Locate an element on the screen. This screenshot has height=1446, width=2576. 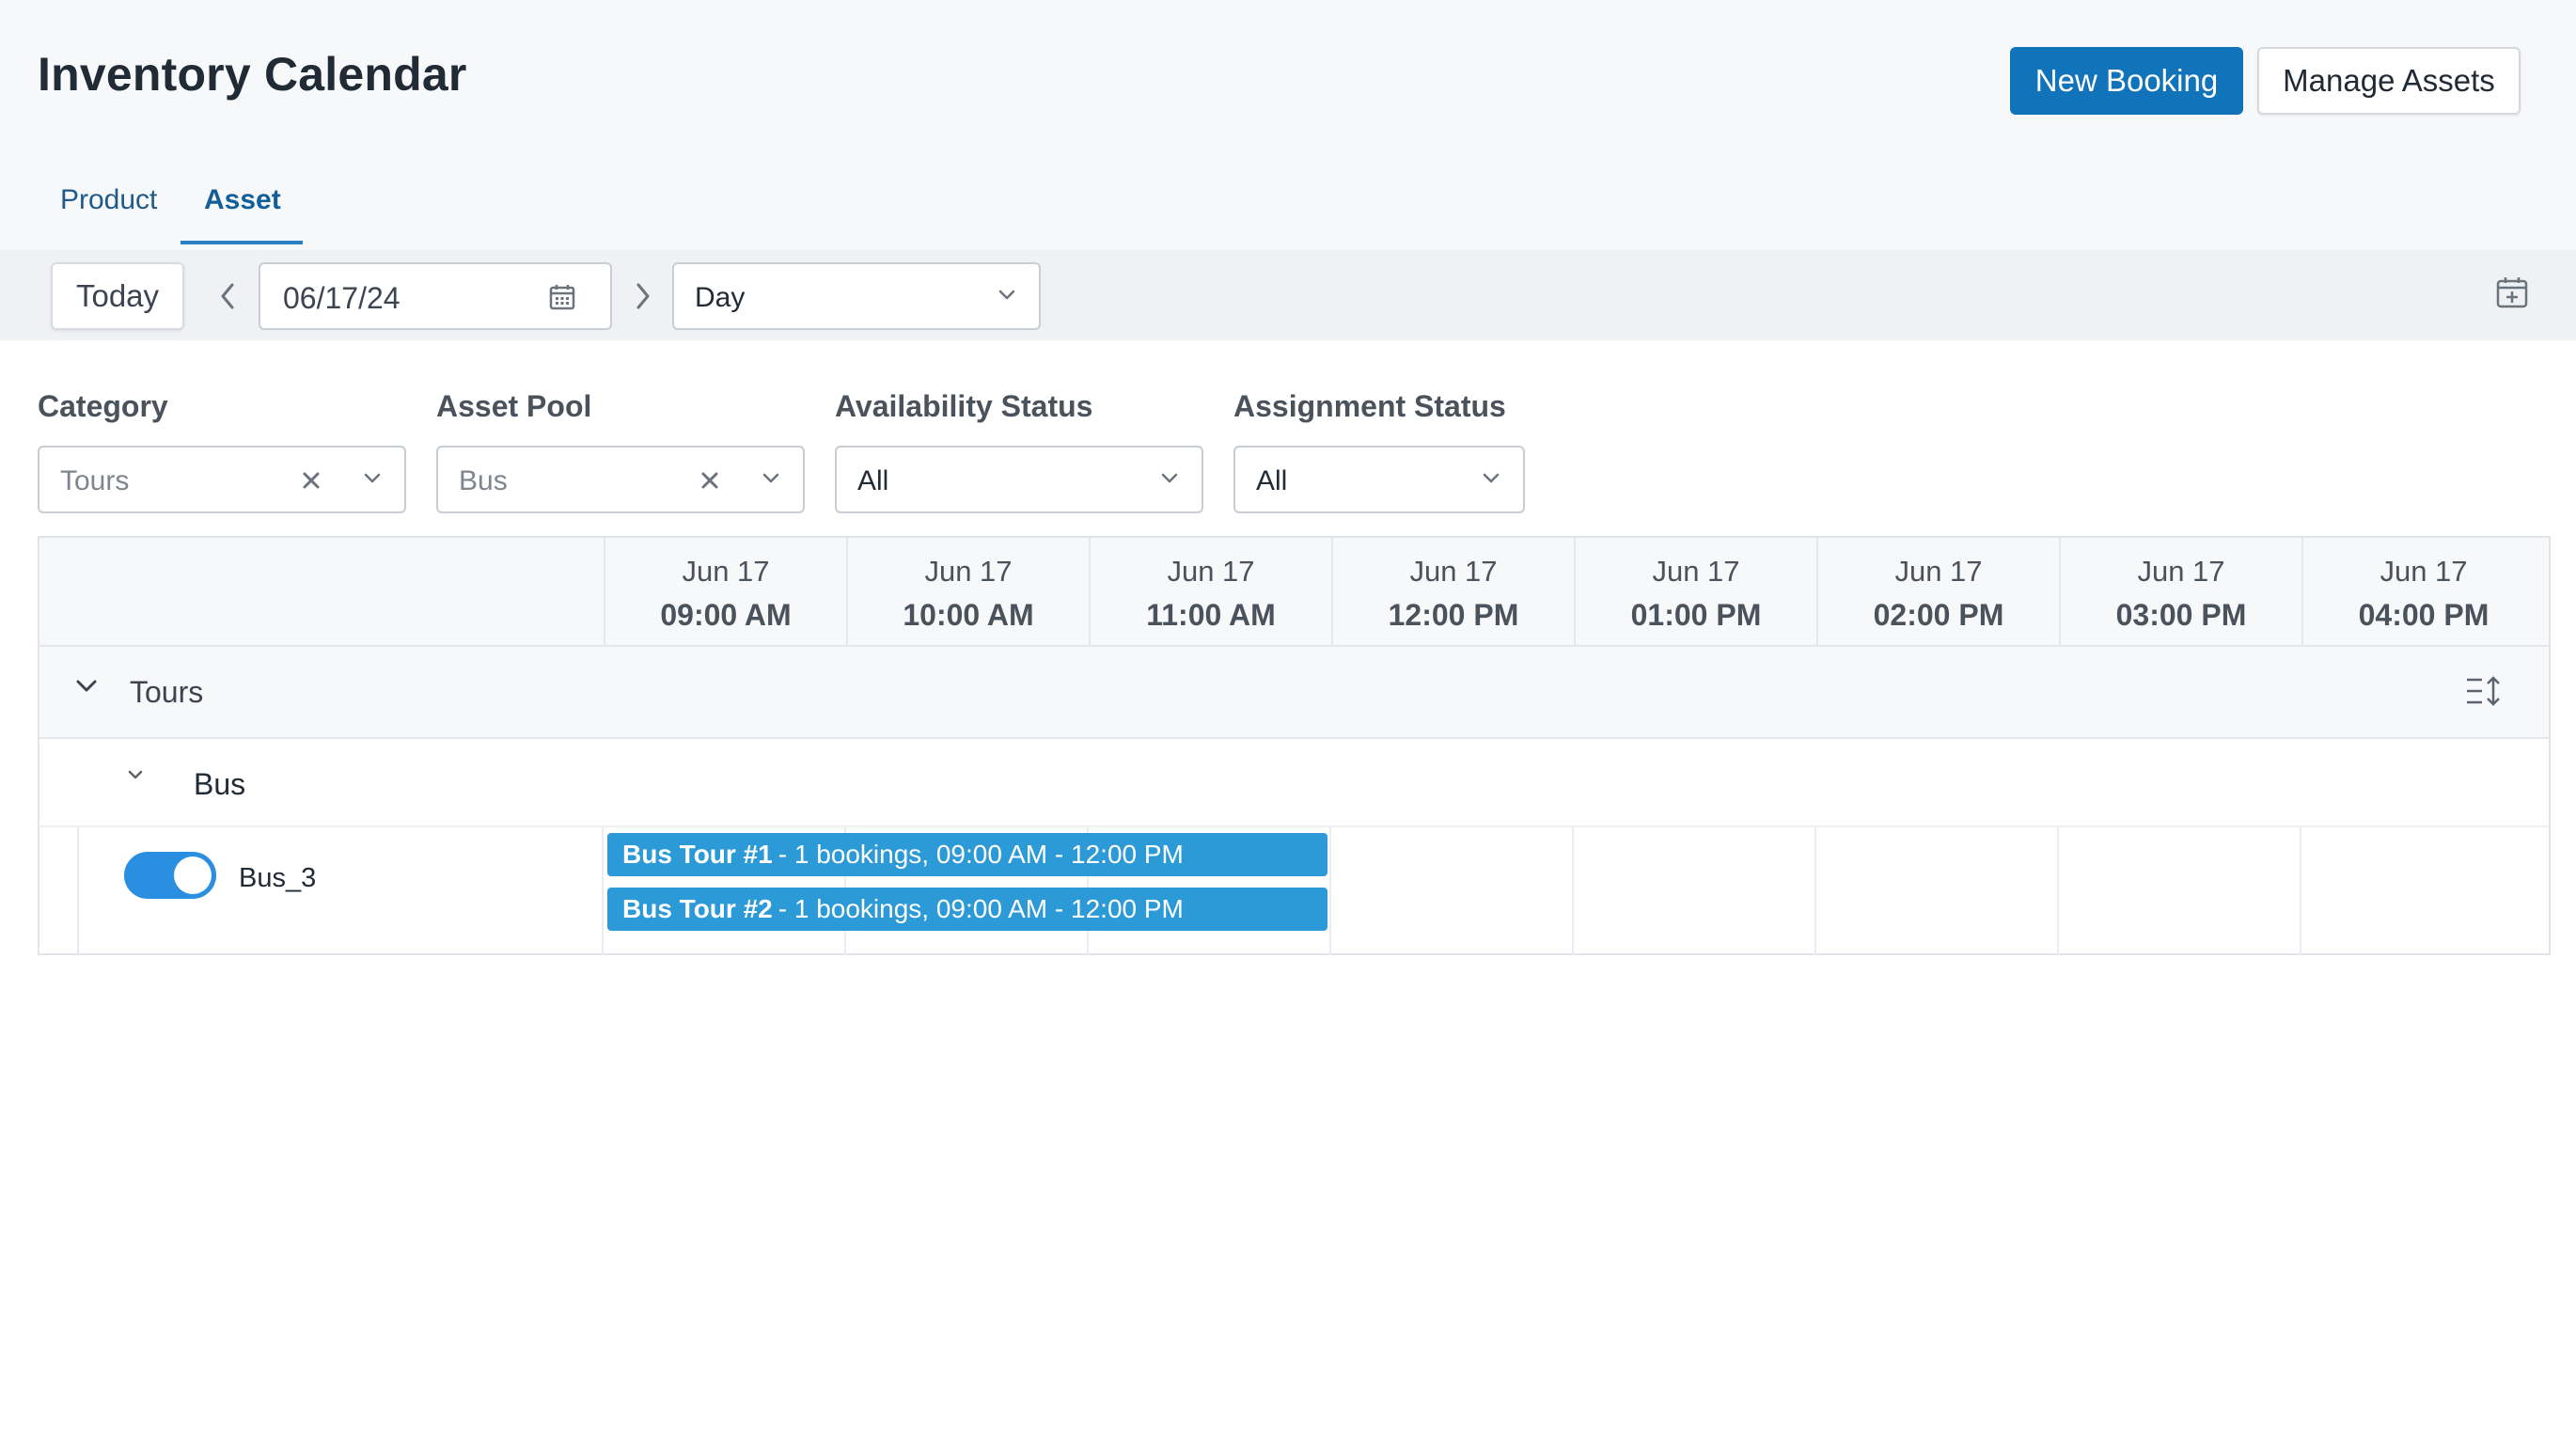
sort-icon is located at coordinates (2484, 693).